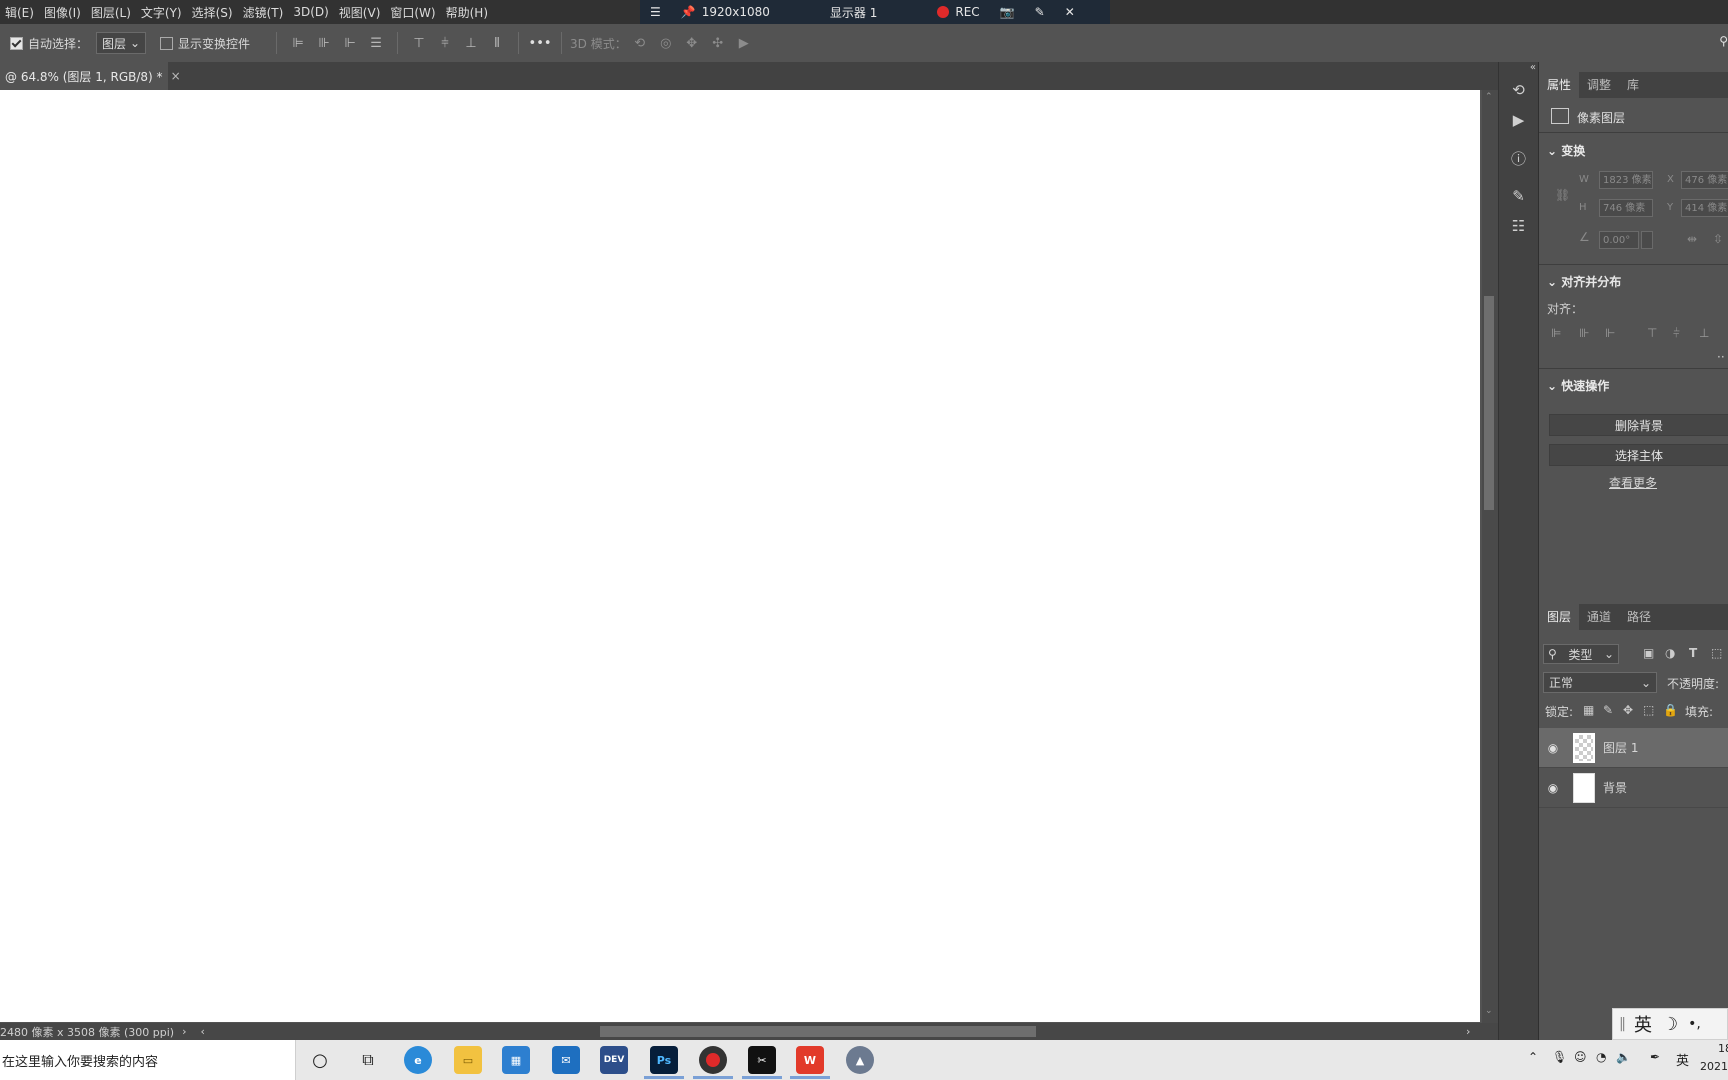 This screenshot has height=1080, width=1728. I want to click on menu-image: 图像(I), so click(62, 12).